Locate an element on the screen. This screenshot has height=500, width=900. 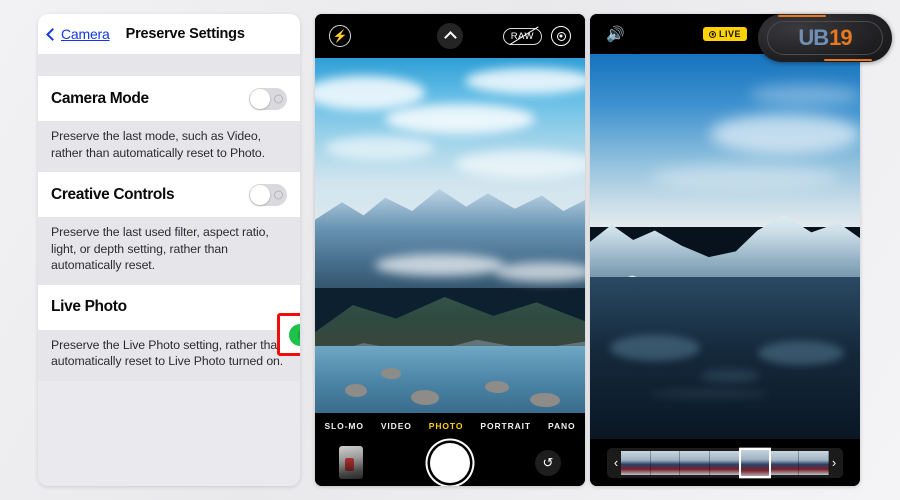
page-title: Preserve Settings is located at coordinates (185, 34).